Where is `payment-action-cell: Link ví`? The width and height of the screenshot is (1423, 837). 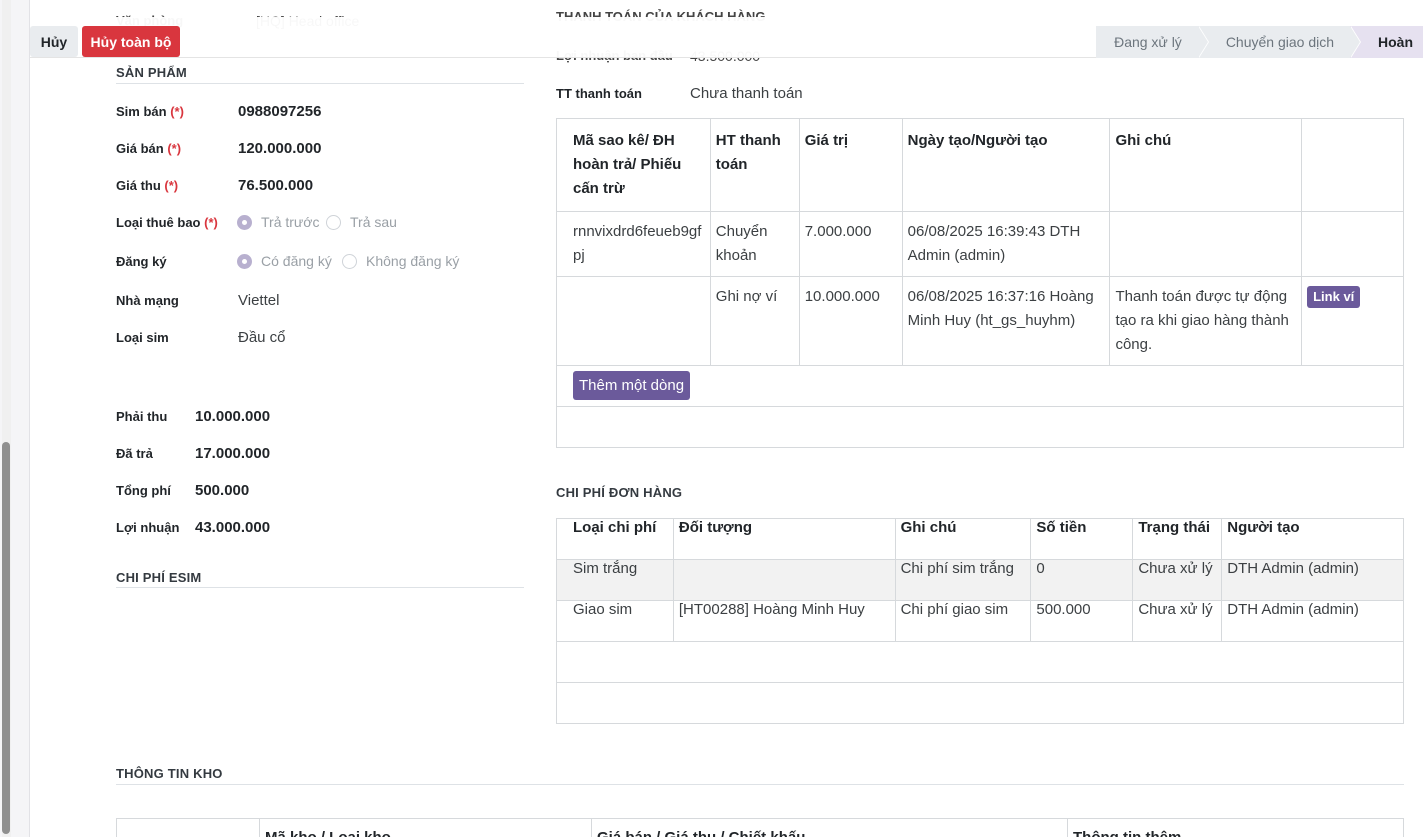 payment-action-cell: Link ví is located at coordinates (1352, 321).